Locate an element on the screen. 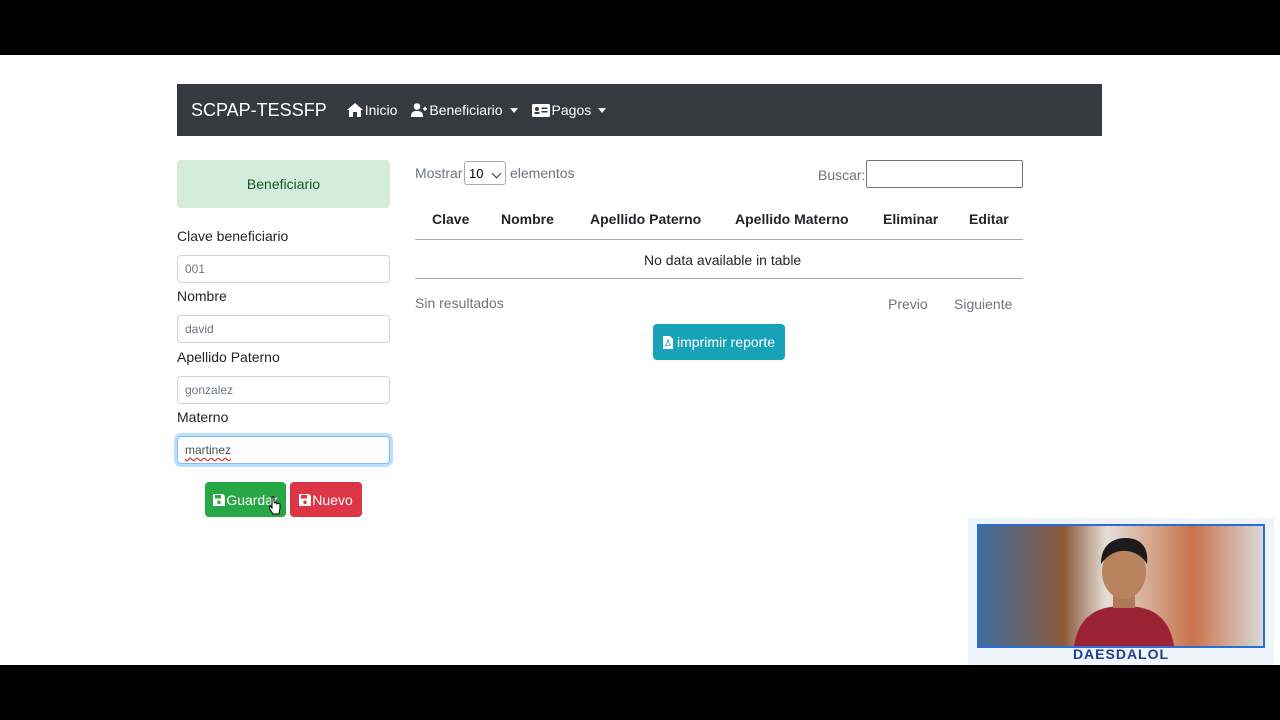  search-input is located at coordinates (944, 174).